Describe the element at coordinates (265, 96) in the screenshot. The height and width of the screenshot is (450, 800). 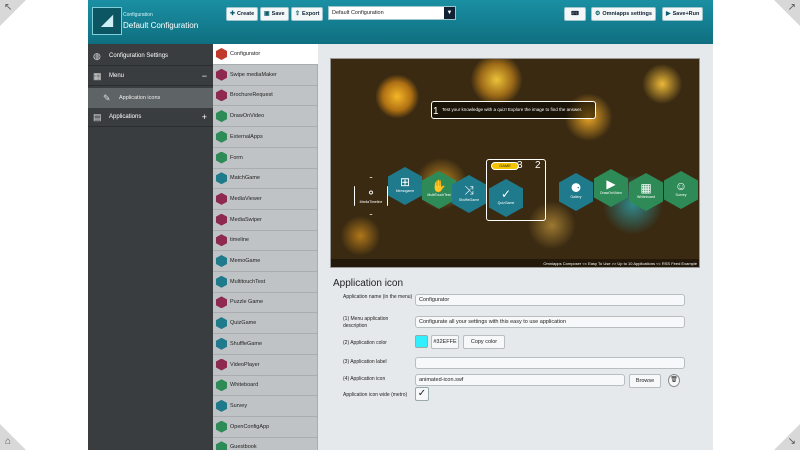
I see `list-item: BrochureRequest` at that location.